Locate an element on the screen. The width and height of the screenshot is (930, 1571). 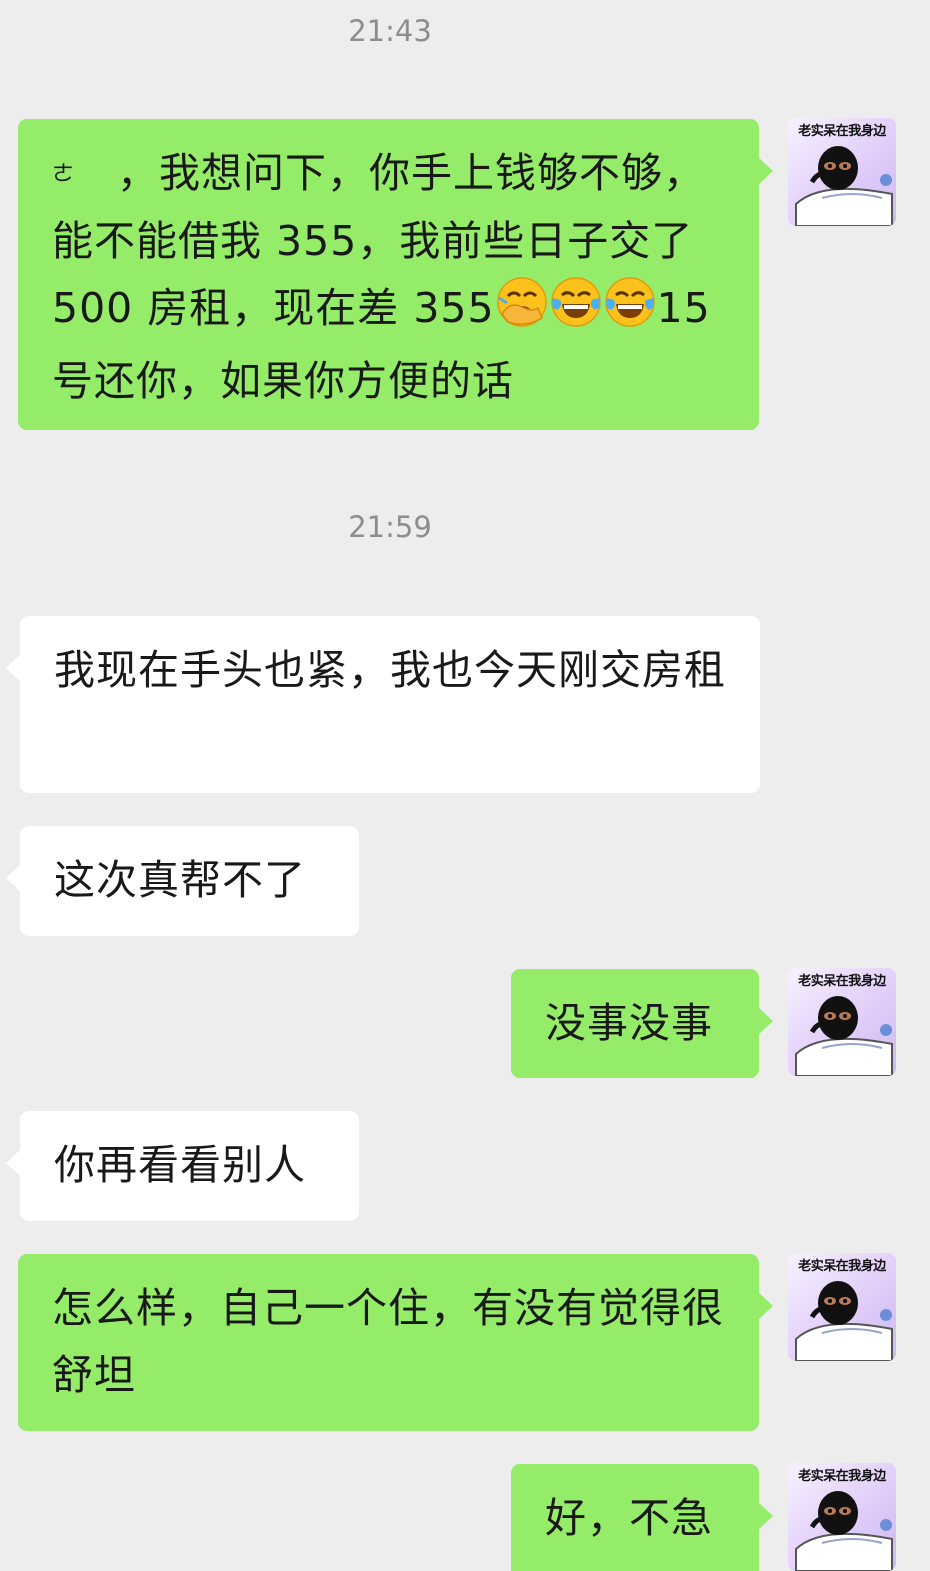
face-with-hand-over-mouth-emoji is located at coordinates (522, 312).